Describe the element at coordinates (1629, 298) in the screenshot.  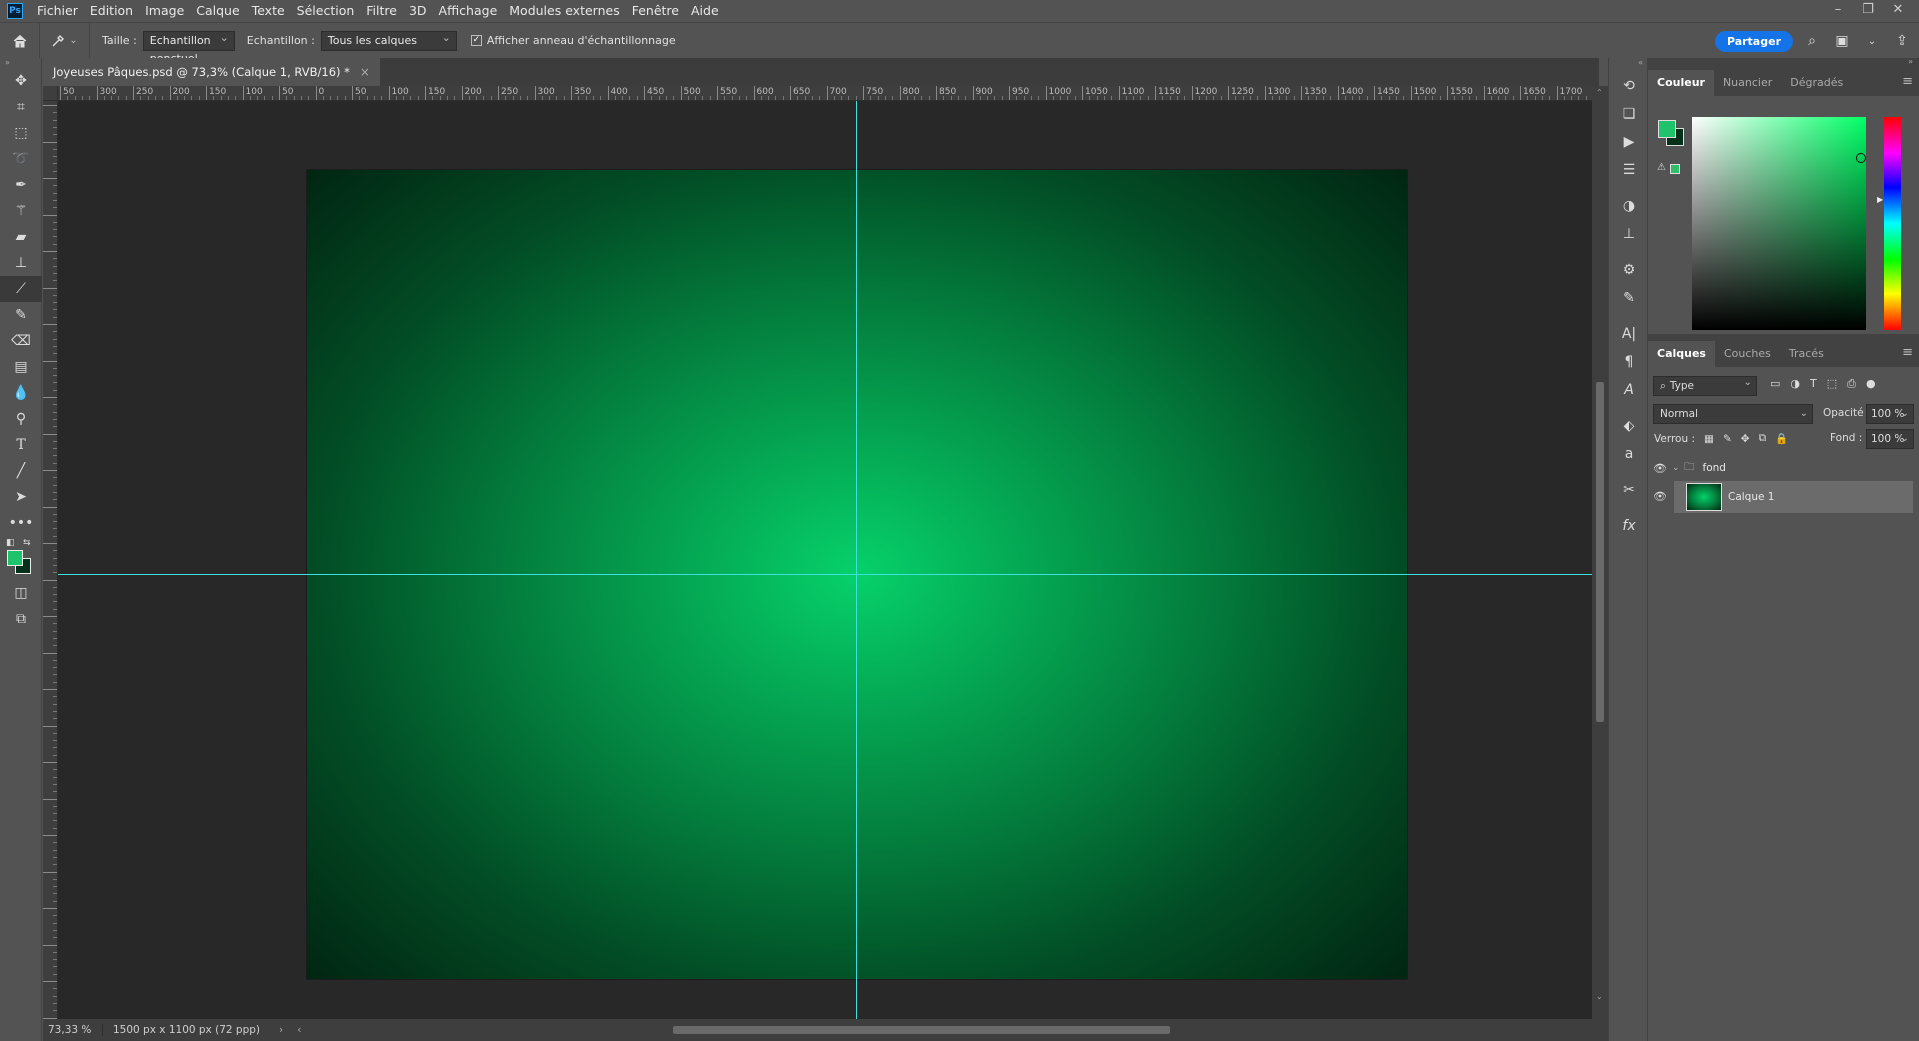
I see `brushes-icon: ✎` at that location.